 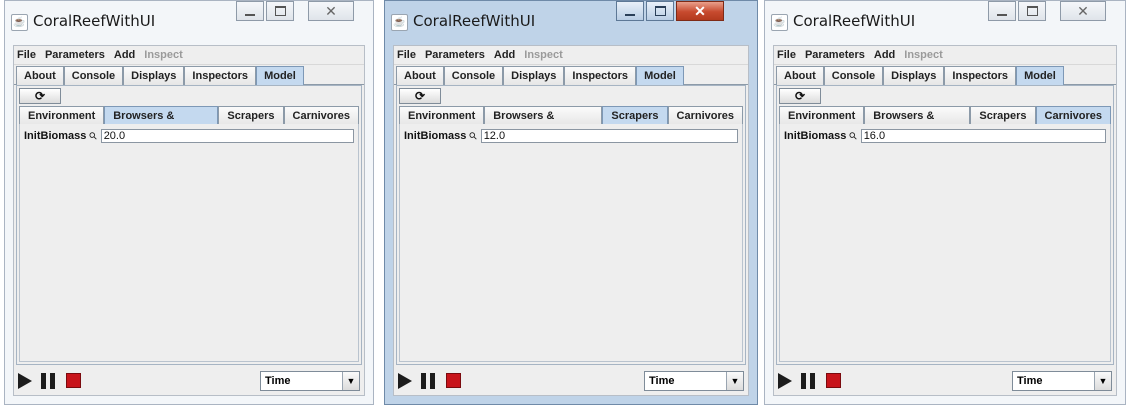 What do you see at coordinates (474, 21) in the screenshot?
I see `window-title: CoralReefWithUI` at bounding box center [474, 21].